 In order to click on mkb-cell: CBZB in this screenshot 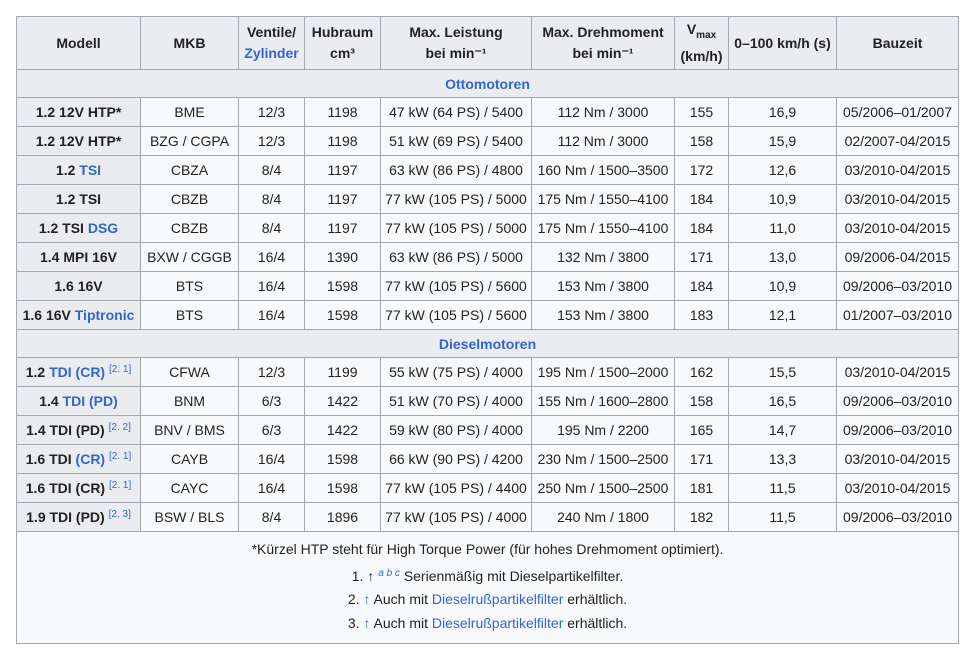, I will do `click(189, 199)`.